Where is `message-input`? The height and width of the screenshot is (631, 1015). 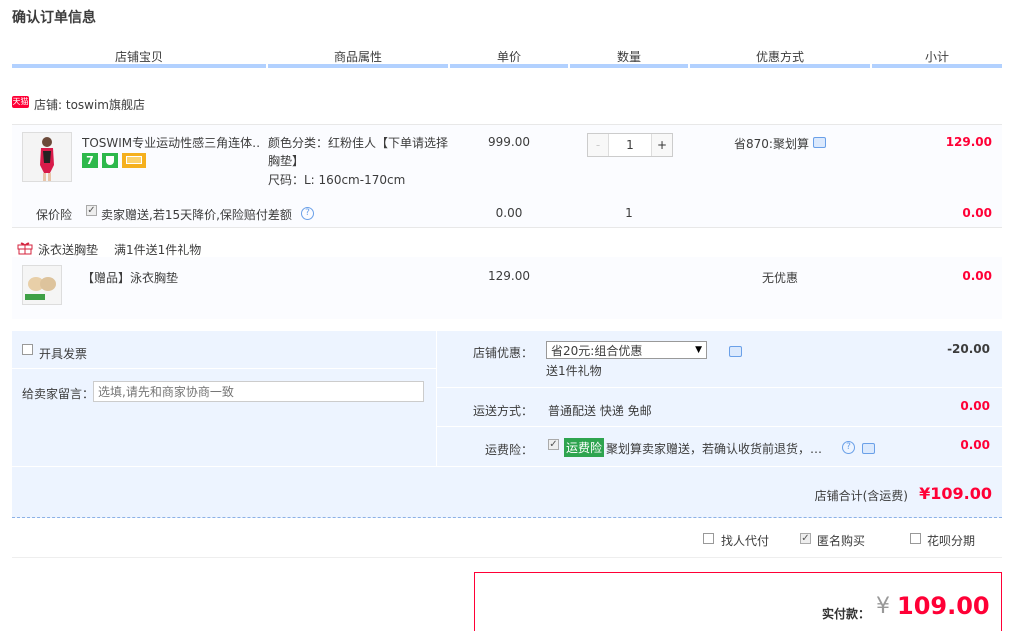 message-input is located at coordinates (258, 391).